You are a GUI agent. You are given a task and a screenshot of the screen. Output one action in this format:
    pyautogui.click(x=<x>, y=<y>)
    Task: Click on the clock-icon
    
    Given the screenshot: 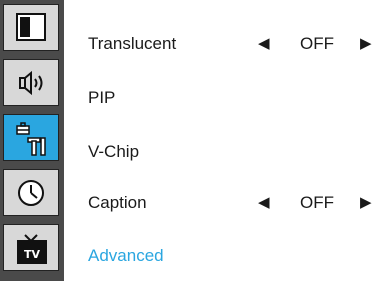 What is the action you would take?
    pyautogui.click(x=31, y=193)
    